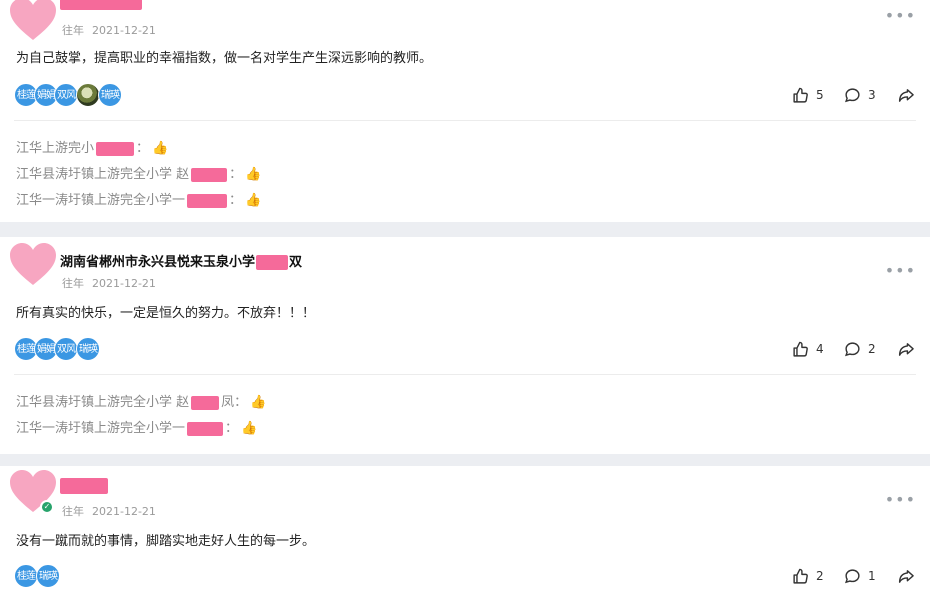  I want to click on comment-count: 1, so click(872, 576).